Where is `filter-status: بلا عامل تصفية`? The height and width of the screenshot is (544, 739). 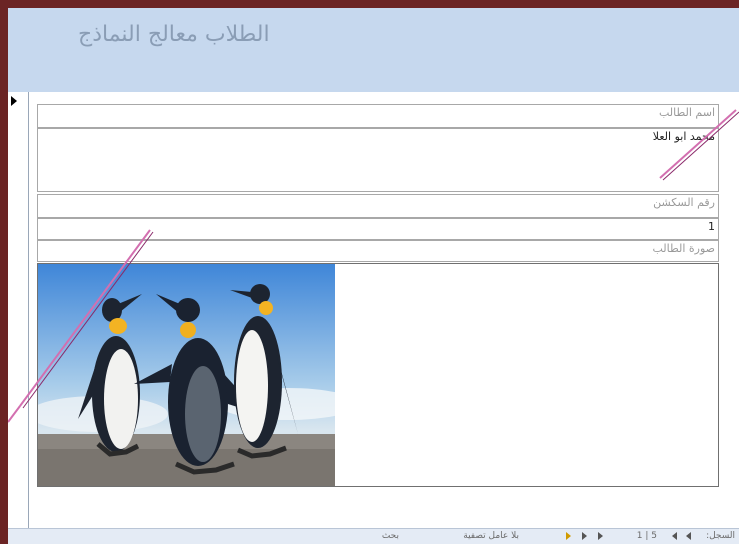
filter-status: بلا عامل تصفية is located at coordinates (491, 536).